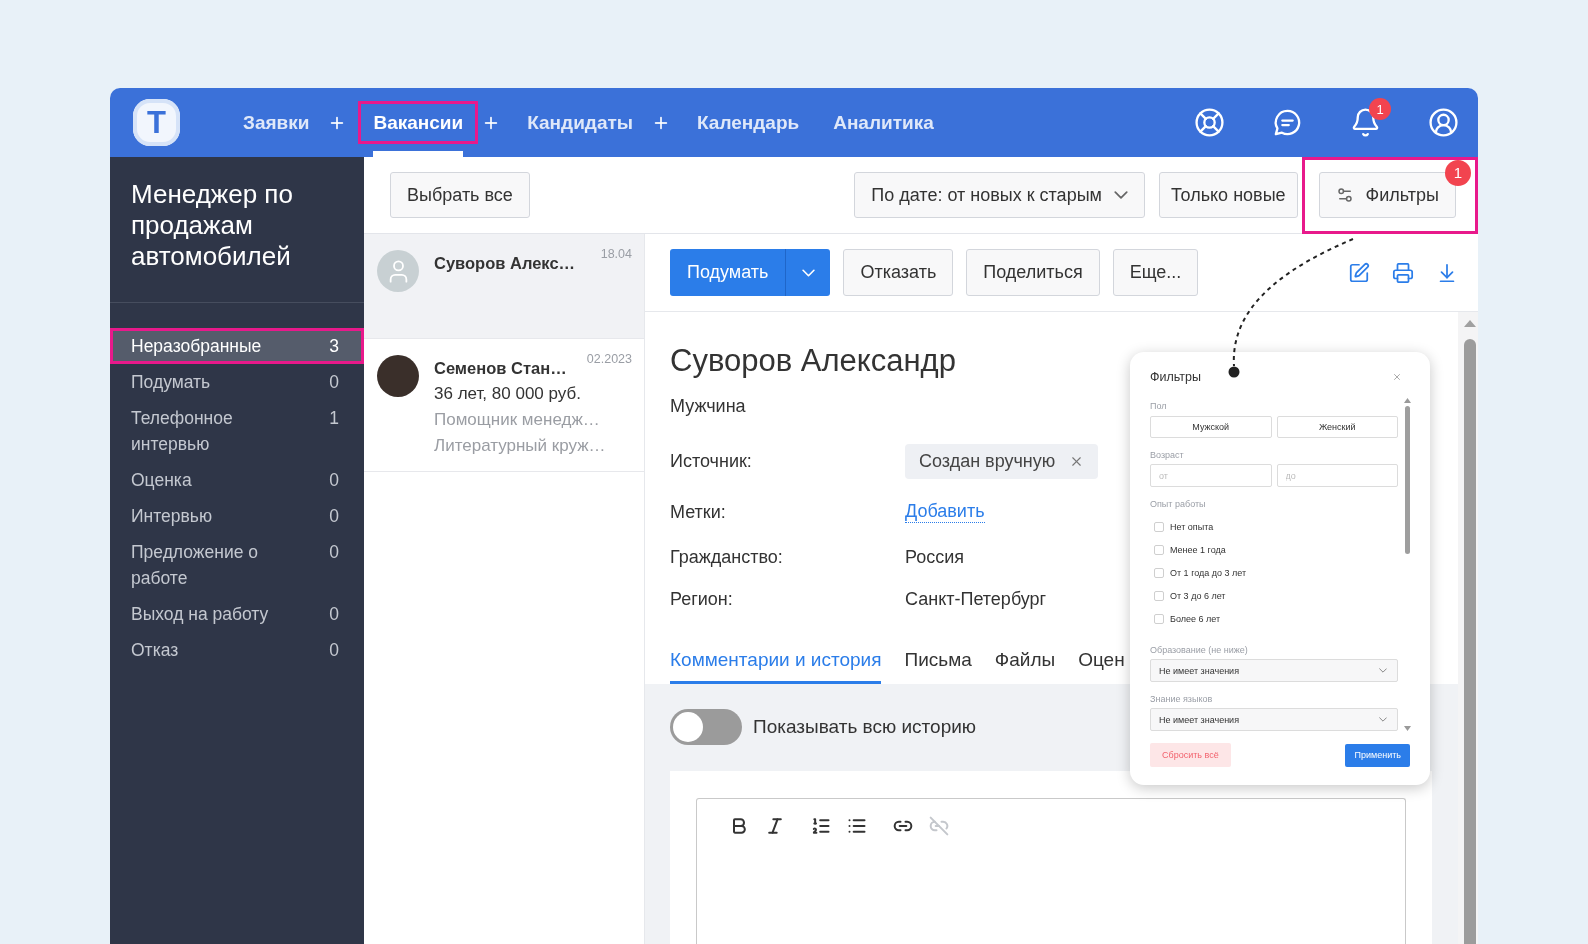  I want to click on source-tag-label: Создан вручную, so click(987, 461).